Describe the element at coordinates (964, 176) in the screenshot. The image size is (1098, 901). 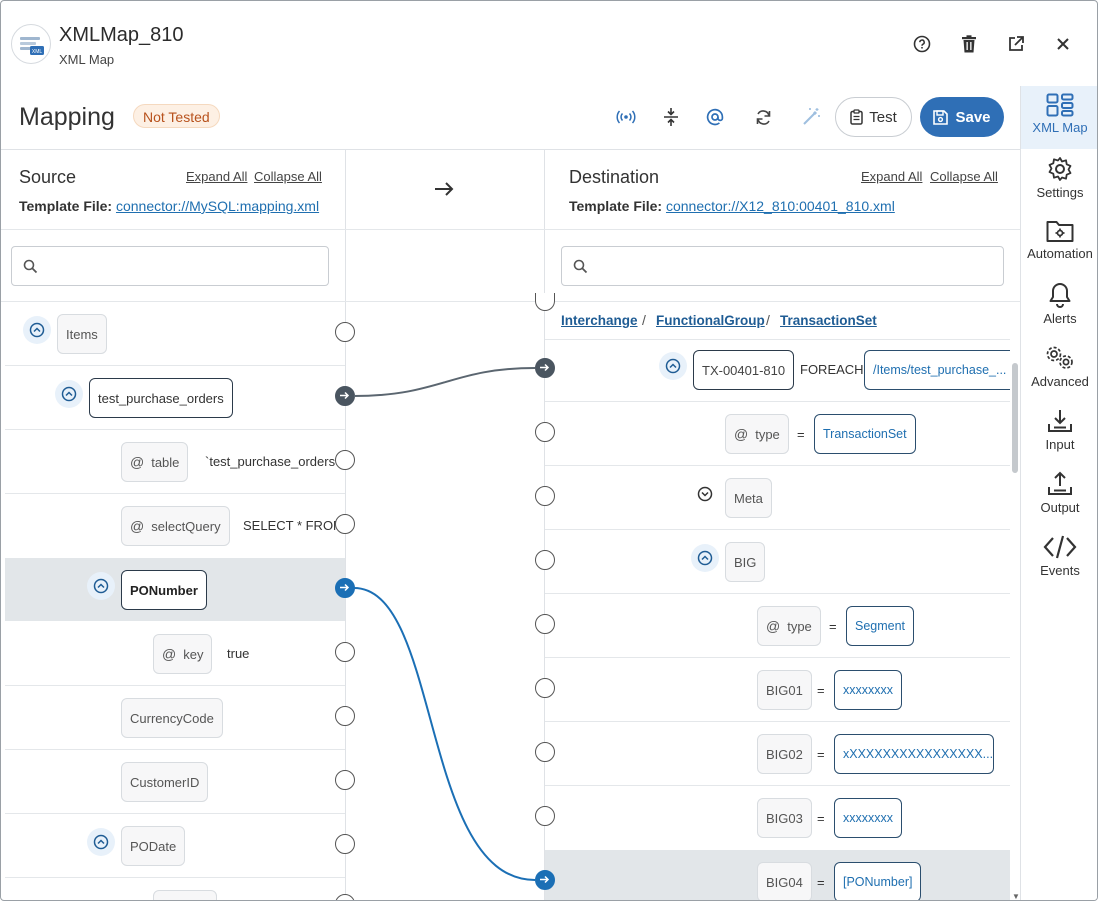
I see `destination-collapse-all: Collapse All` at that location.